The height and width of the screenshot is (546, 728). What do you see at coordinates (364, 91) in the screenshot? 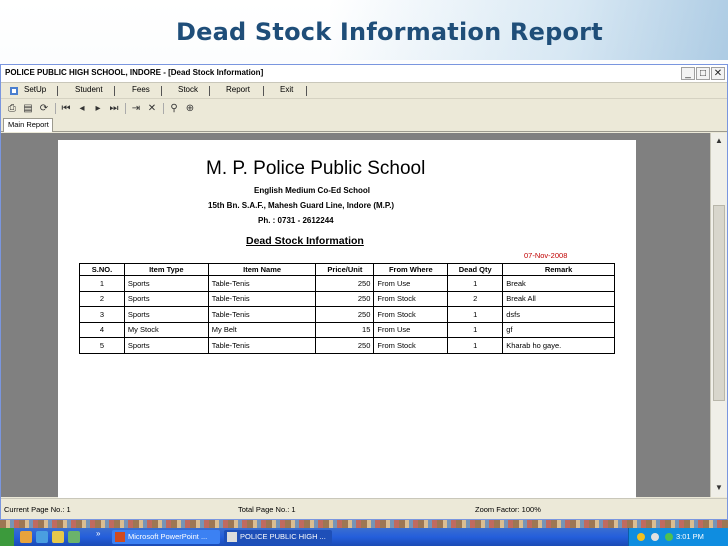
I see `menu-bar: SetUp Student Fees Stock Report Exit` at bounding box center [364, 91].